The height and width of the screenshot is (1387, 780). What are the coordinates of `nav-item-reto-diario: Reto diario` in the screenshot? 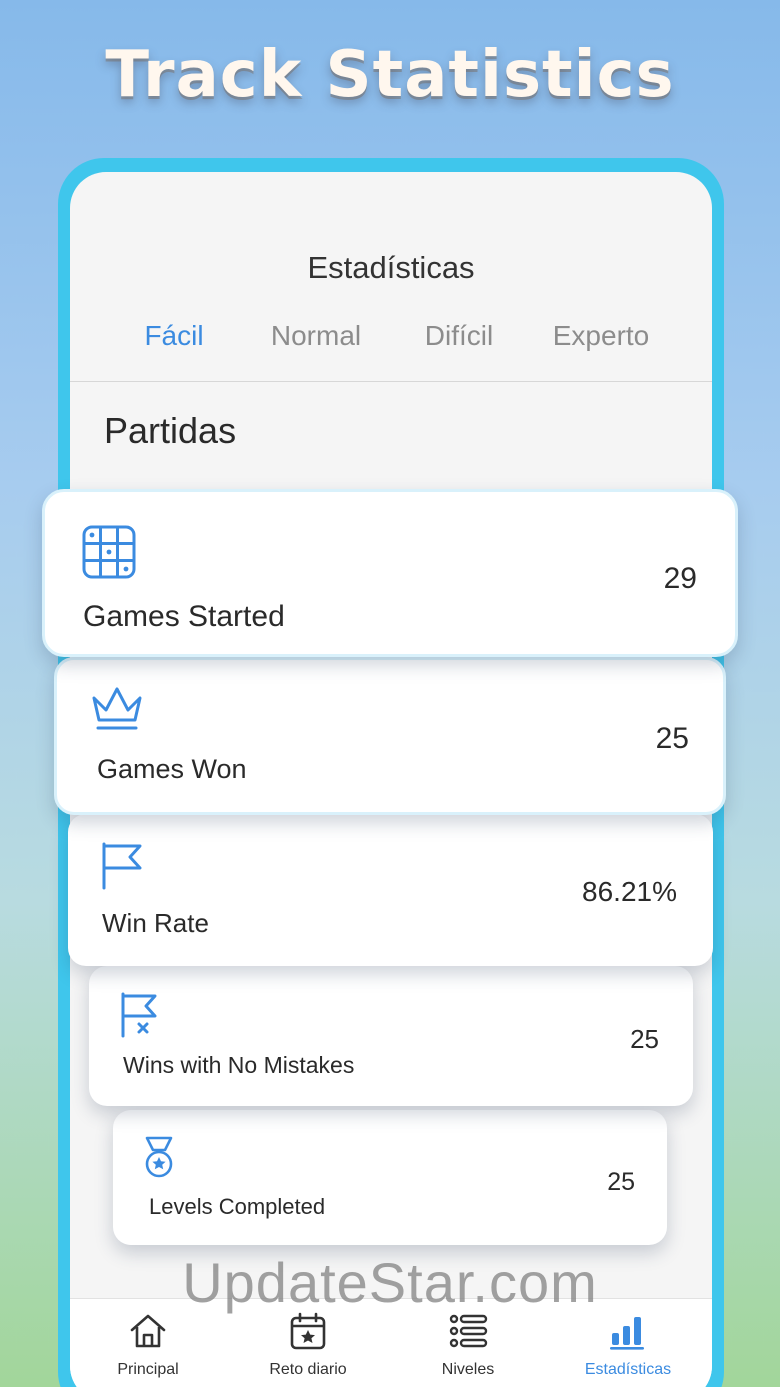 It's located at (308, 1345).